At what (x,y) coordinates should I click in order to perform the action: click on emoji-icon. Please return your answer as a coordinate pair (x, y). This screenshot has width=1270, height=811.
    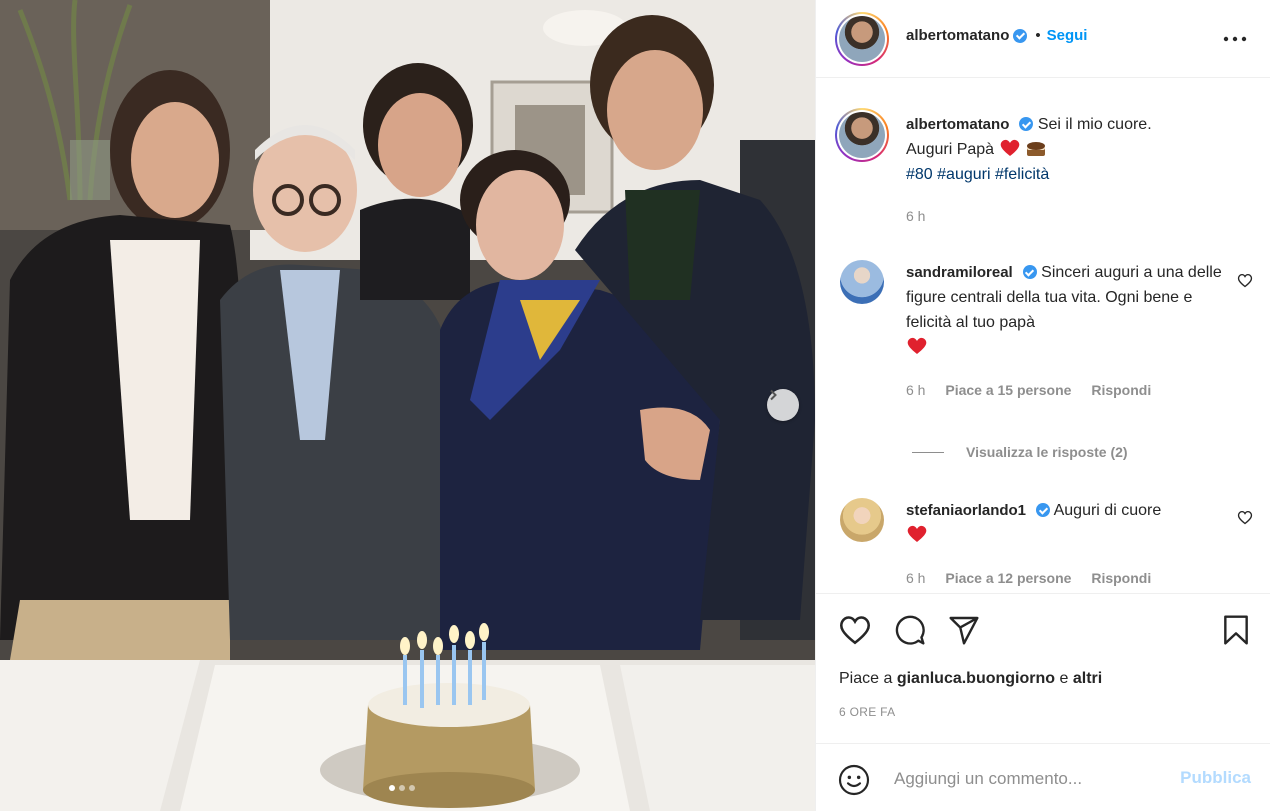
    Looking at the image, I should click on (854, 780).